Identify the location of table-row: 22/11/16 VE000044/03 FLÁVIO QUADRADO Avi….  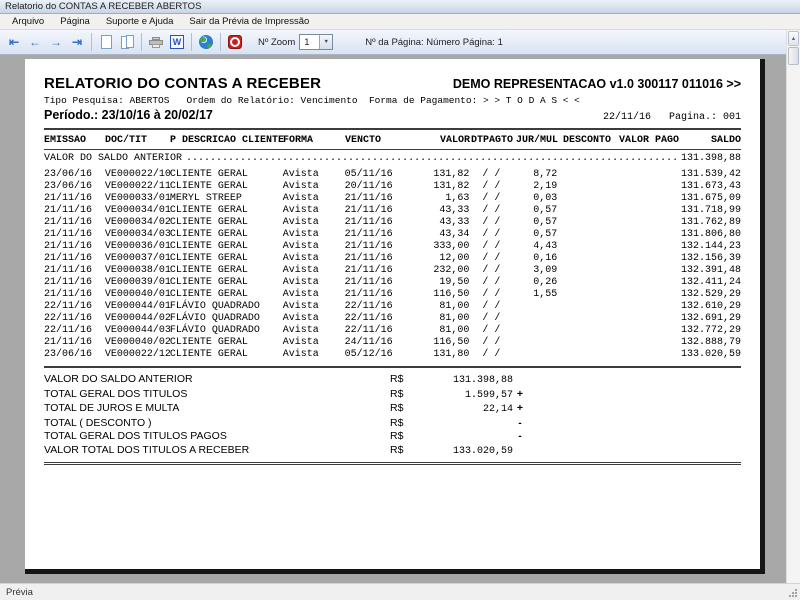
(392, 330).